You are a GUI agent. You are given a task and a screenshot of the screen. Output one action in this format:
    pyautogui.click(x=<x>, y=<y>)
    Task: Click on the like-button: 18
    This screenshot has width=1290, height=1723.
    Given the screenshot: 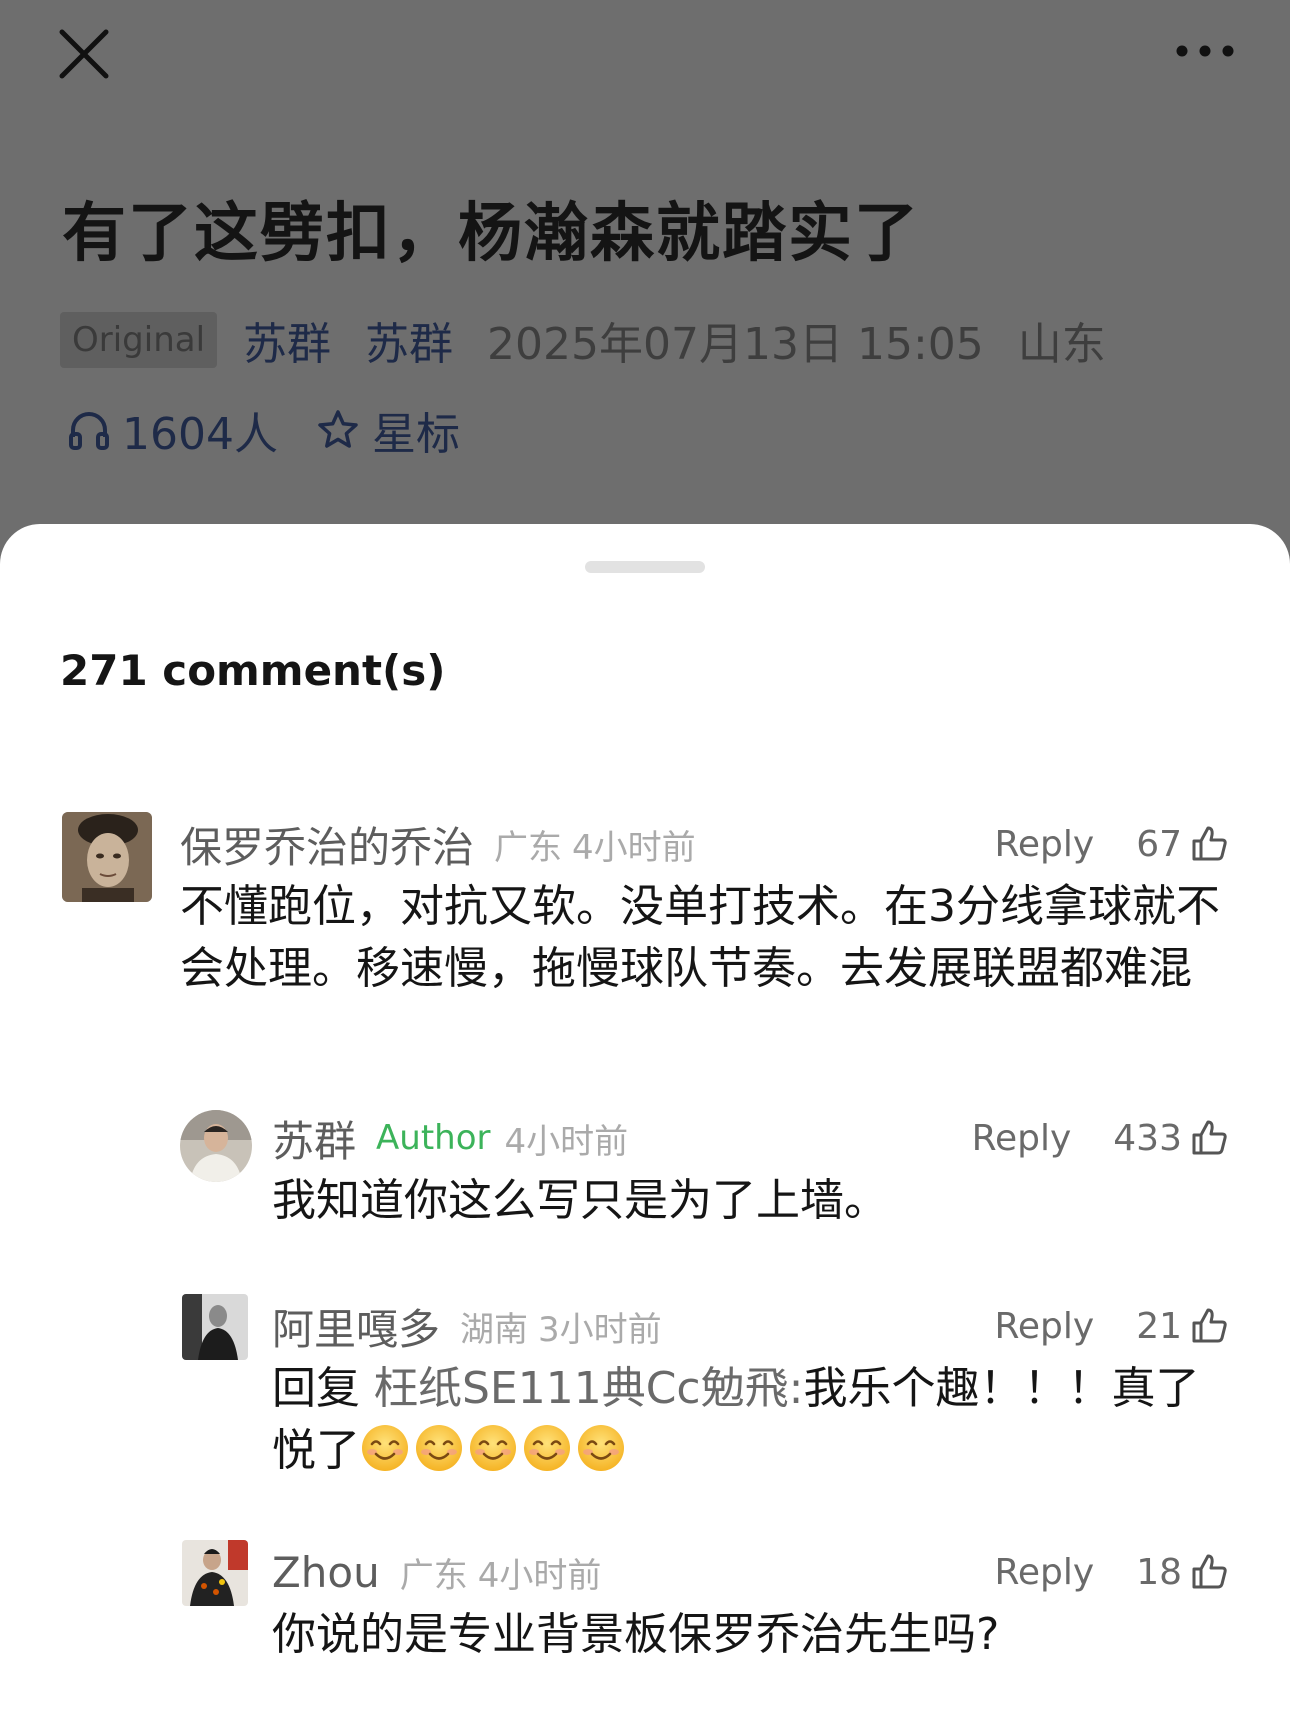 What is the action you would take?
    pyautogui.click(x=1182, y=1572)
    